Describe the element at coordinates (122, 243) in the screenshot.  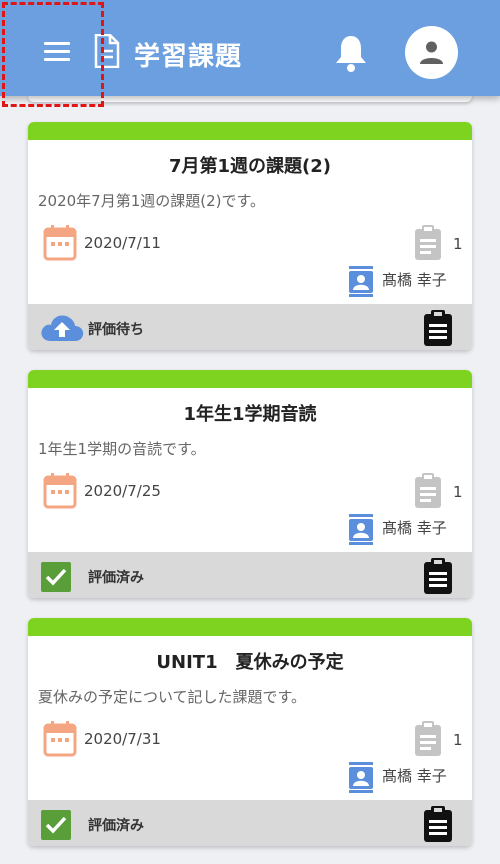
I see `assignment-date: 2020/7/11` at that location.